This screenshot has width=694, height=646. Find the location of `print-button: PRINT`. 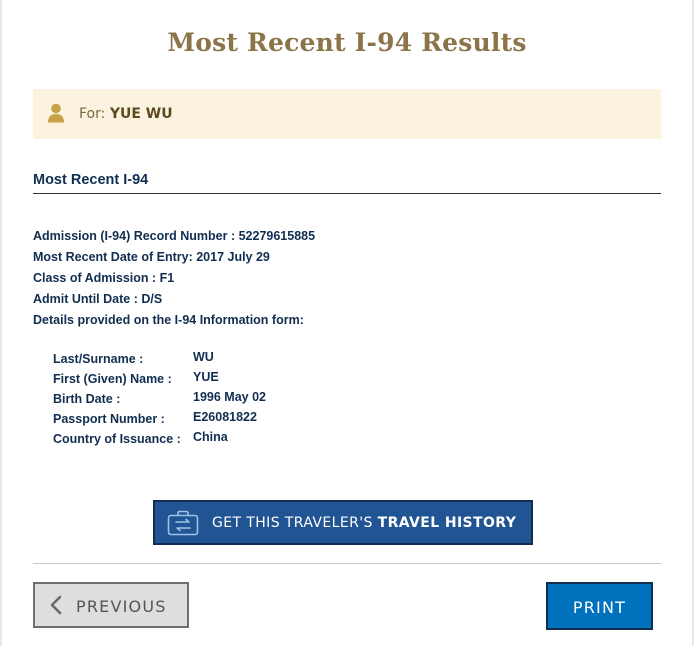

print-button: PRINT is located at coordinates (599, 606).